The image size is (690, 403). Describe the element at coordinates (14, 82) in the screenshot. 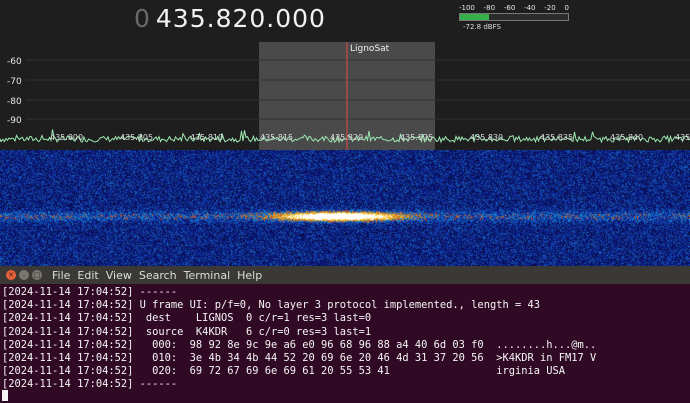

I see `db-label: -70` at that location.